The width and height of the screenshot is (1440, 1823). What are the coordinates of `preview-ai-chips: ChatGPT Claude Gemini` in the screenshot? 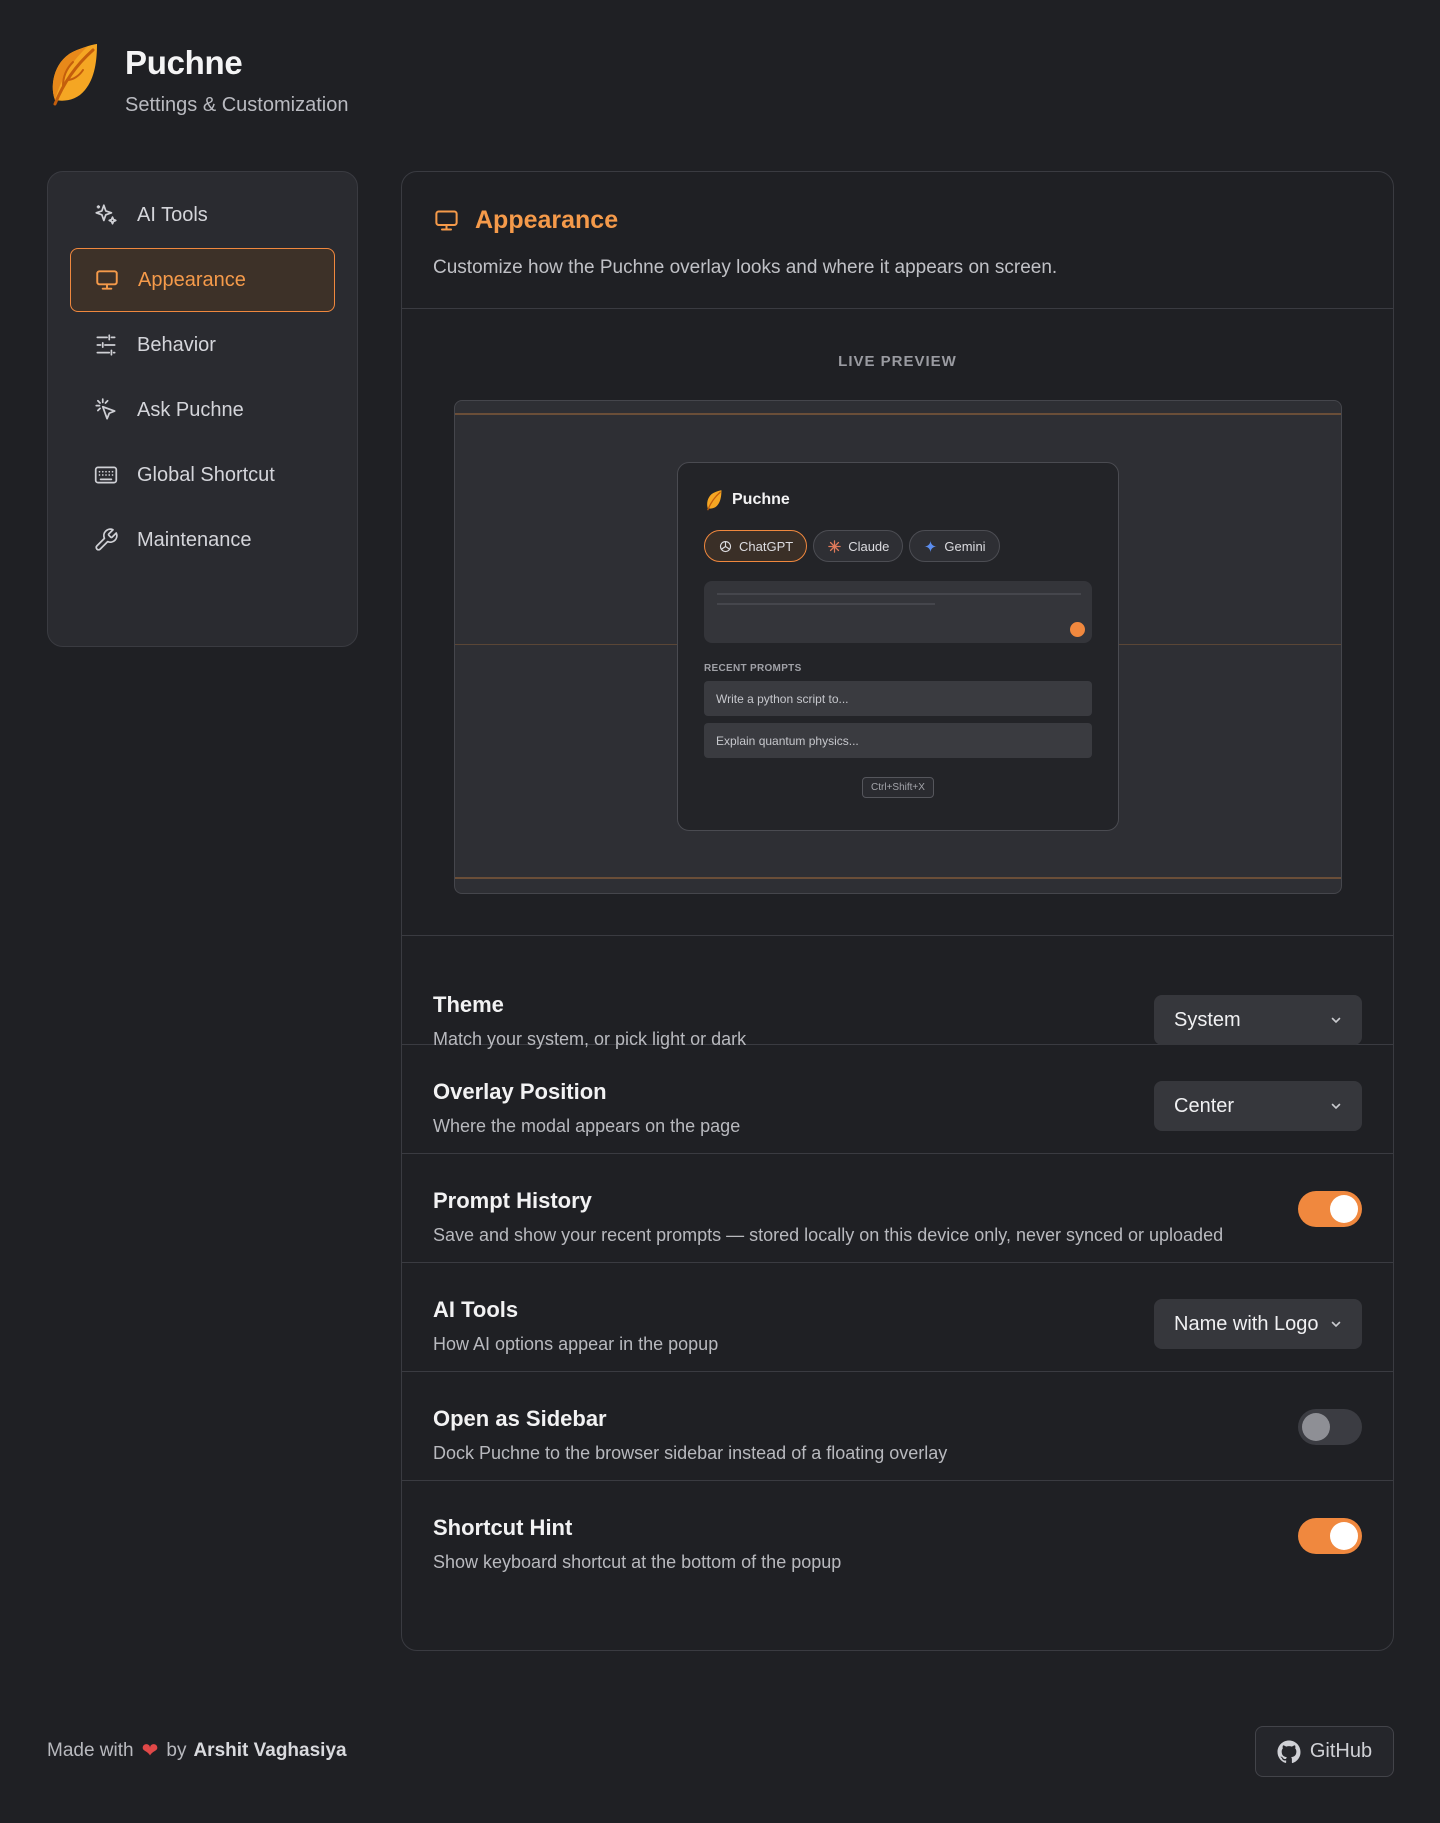 It's located at (898, 546).